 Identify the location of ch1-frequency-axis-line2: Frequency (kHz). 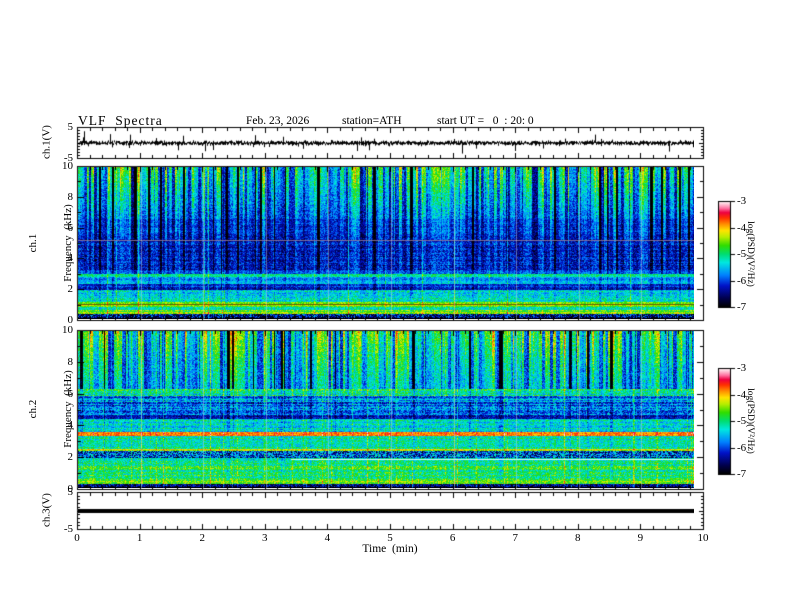
(67, 243).